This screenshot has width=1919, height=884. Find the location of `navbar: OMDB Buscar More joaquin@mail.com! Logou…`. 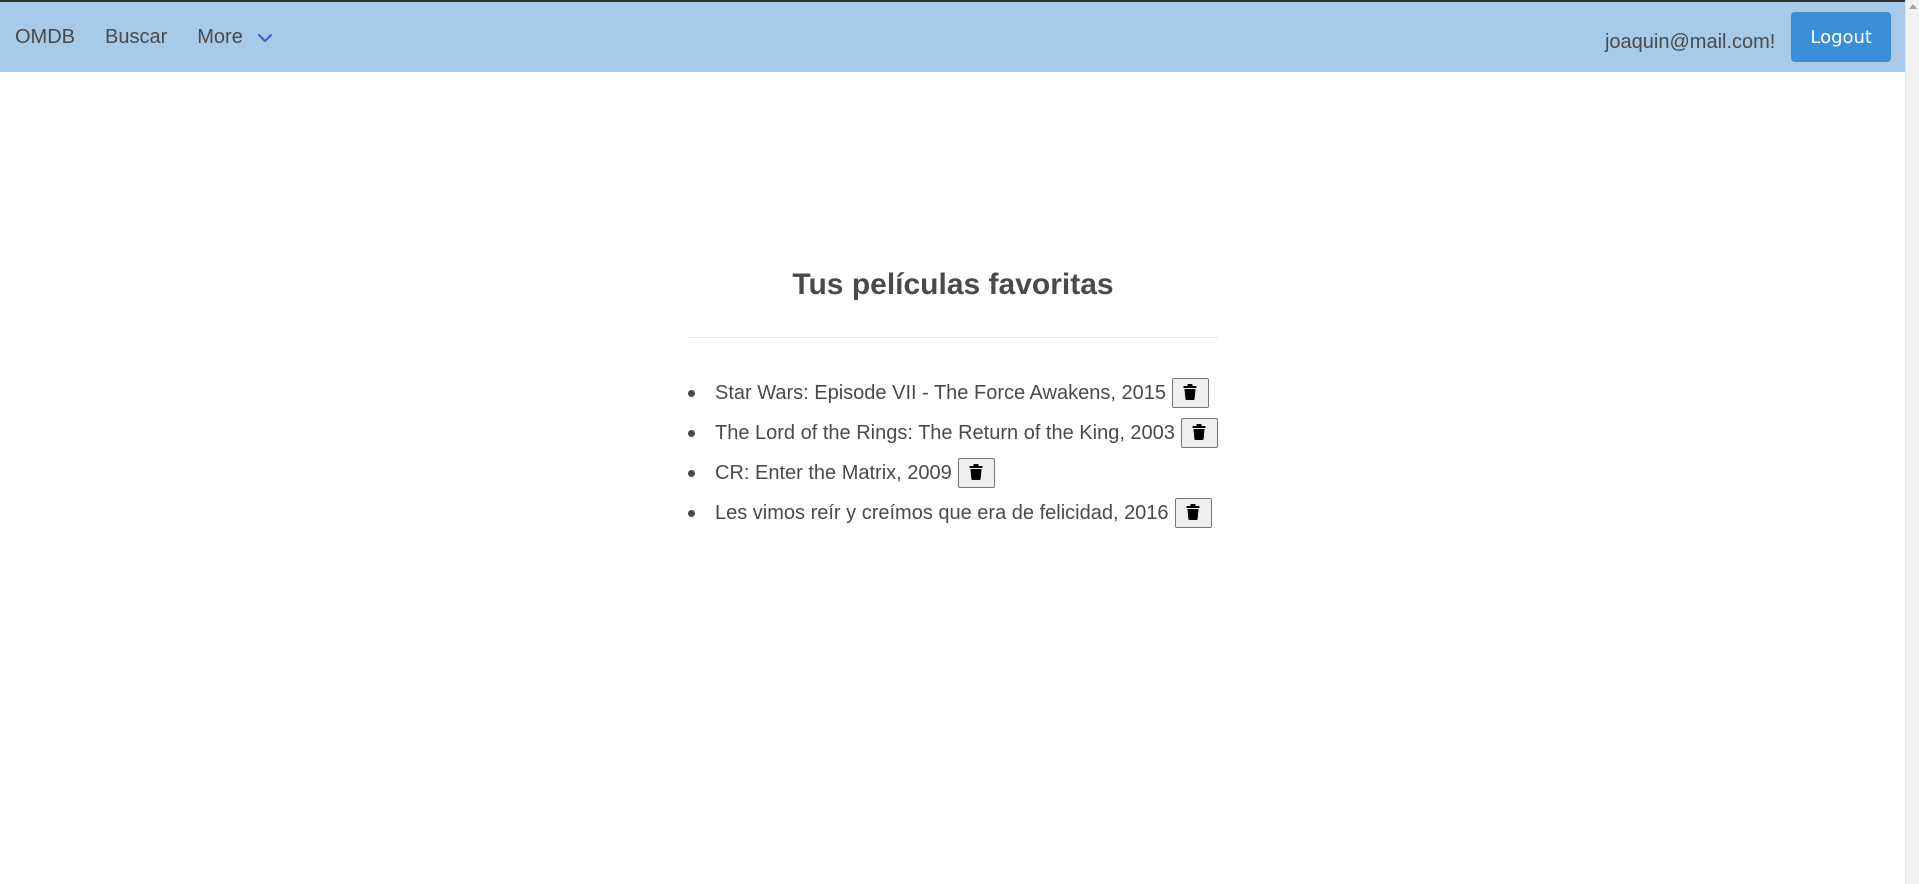

navbar: OMDB Buscar More joaquin@mail.com! Logou… is located at coordinates (952, 37).